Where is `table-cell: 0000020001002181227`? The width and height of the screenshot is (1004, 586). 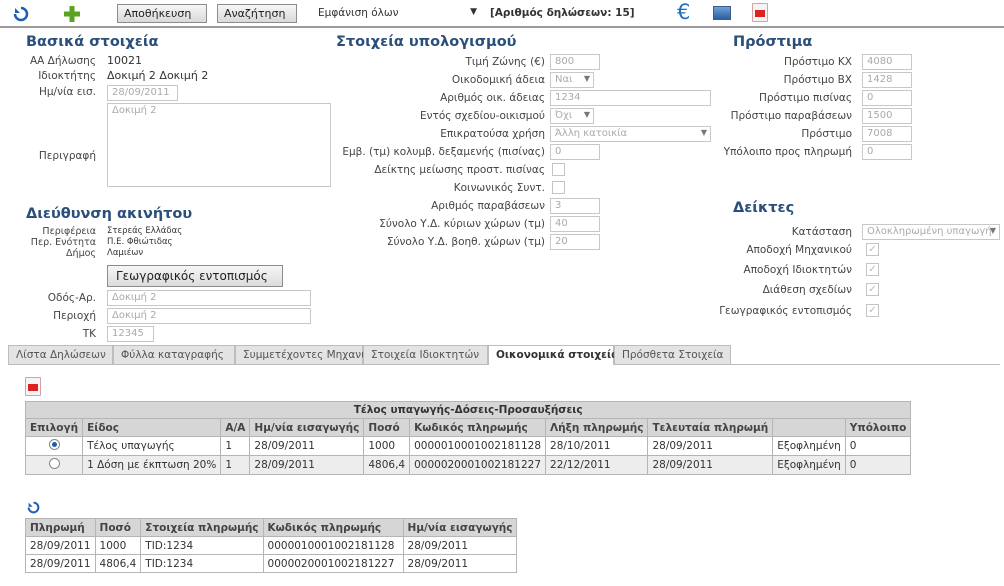 table-cell: 0000020001002181227 is located at coordinates (478, 465).